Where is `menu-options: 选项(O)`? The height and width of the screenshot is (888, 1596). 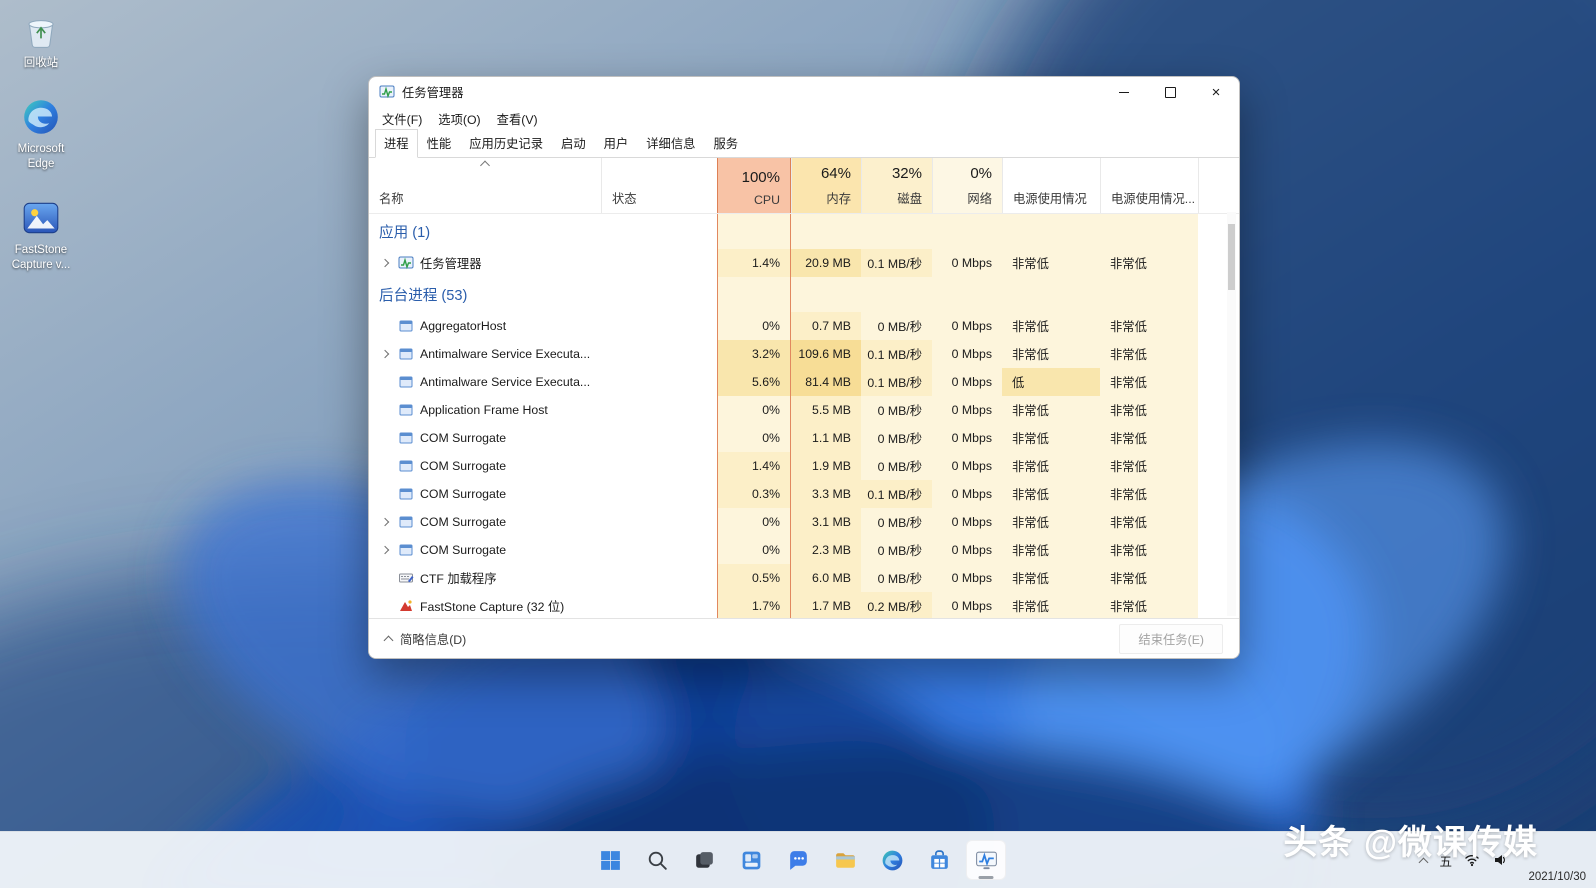
menu-options: 选项(O) is located at coordinates (459, 119).